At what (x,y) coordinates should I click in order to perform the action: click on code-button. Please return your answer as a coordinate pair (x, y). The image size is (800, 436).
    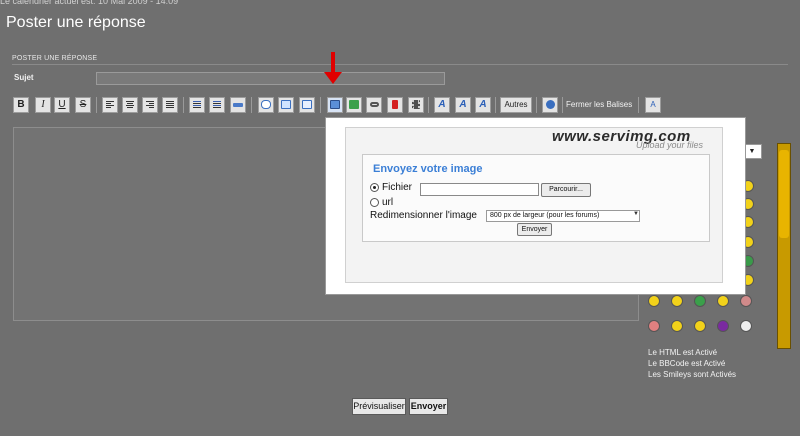
    Looking at the image, I should click on (286, 105).